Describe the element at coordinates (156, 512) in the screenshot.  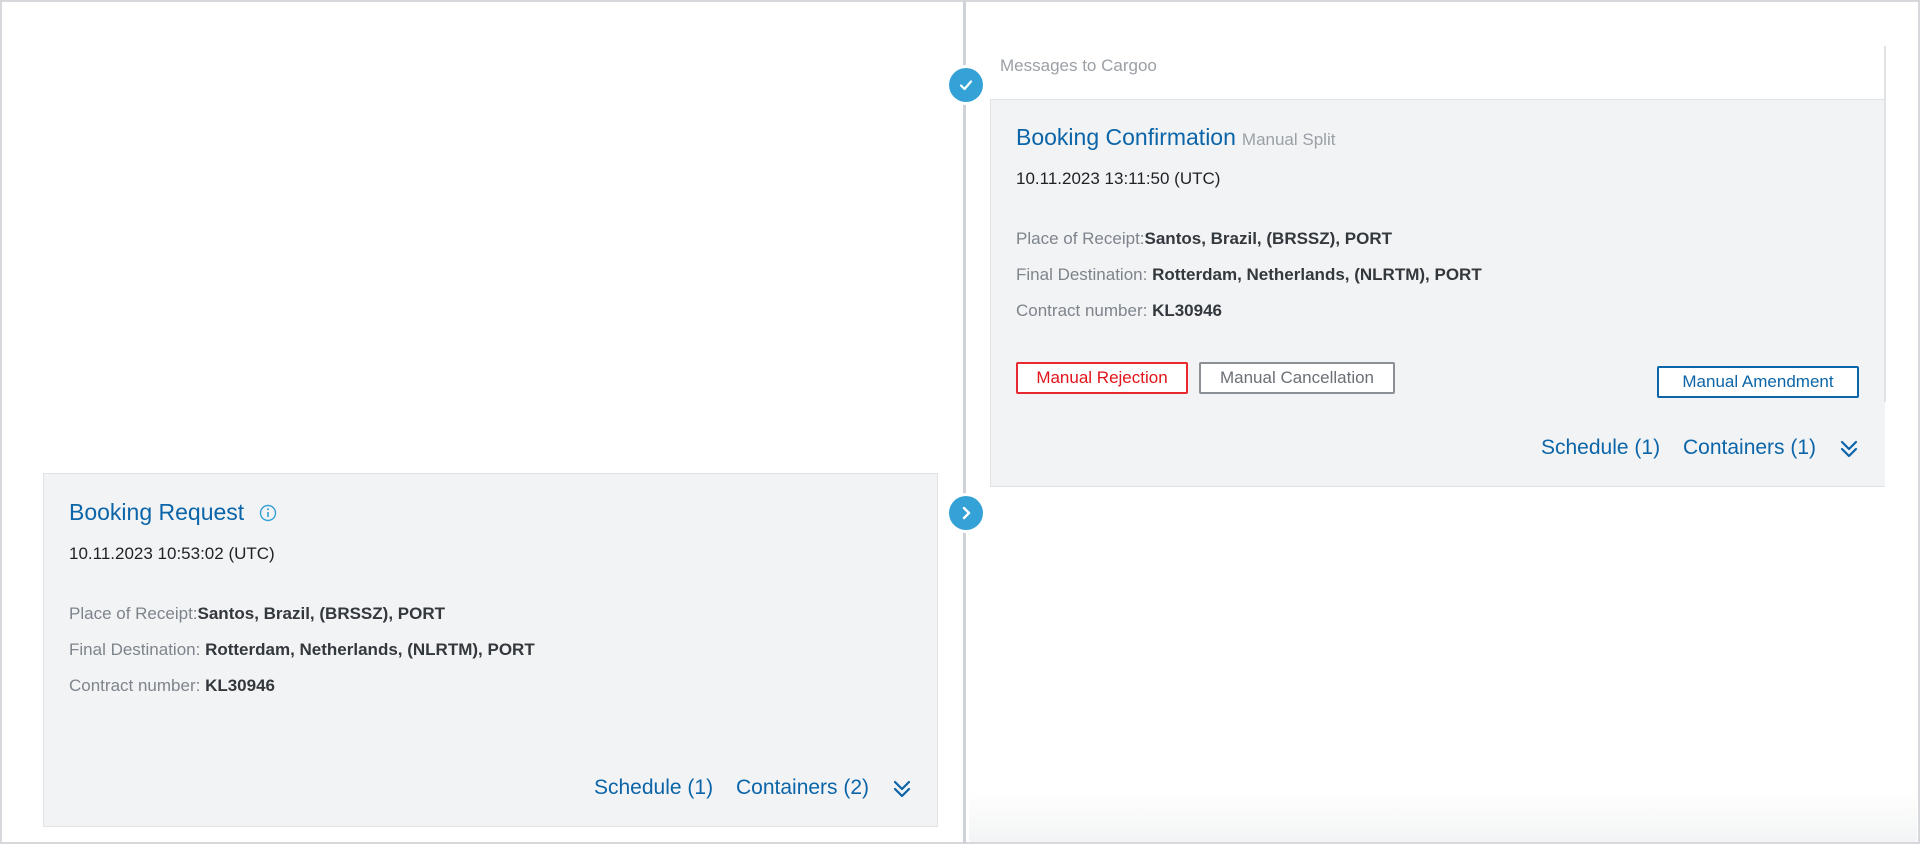
I see `request-title: Booking Request` at that location.